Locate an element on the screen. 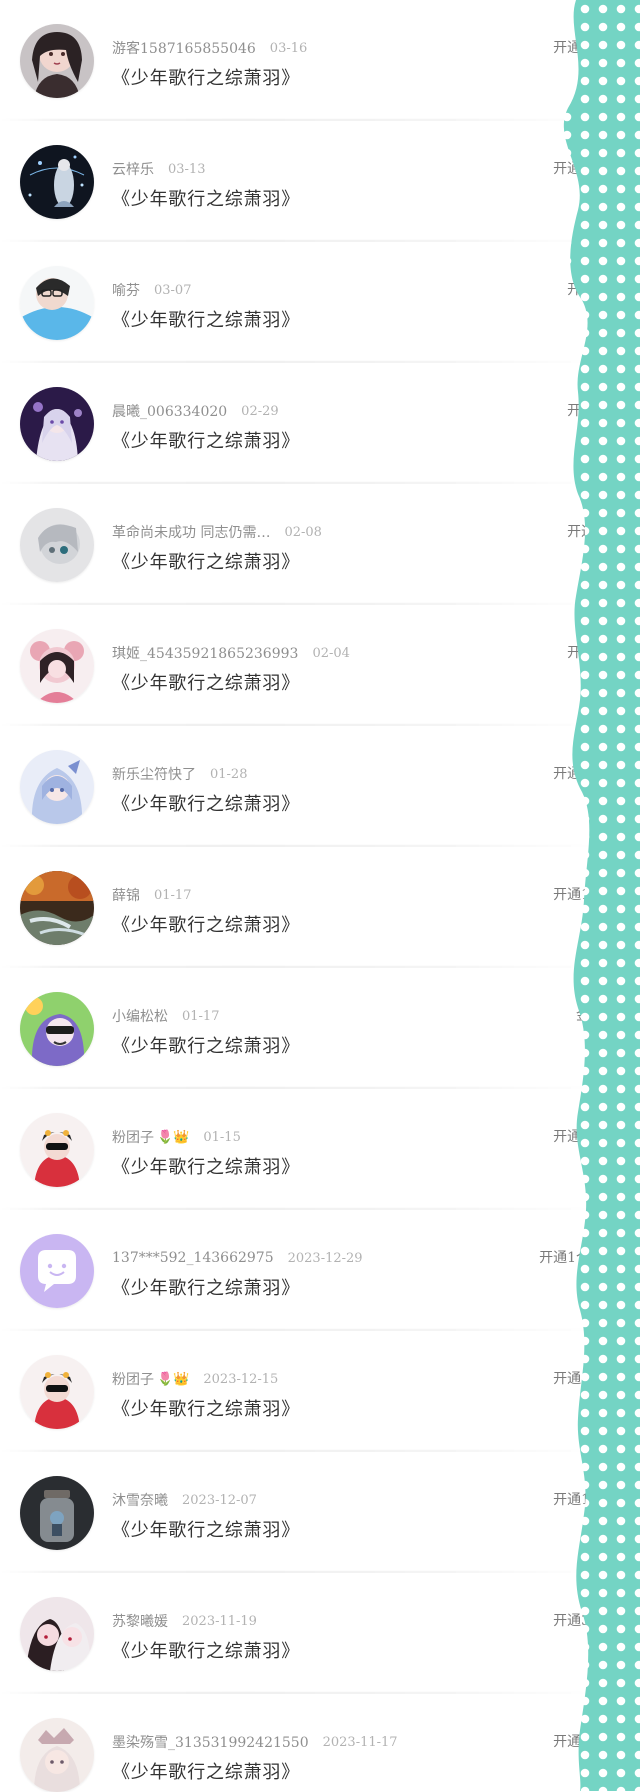  username: 沐雪奈曦 is located at coordinates (140, 1500).